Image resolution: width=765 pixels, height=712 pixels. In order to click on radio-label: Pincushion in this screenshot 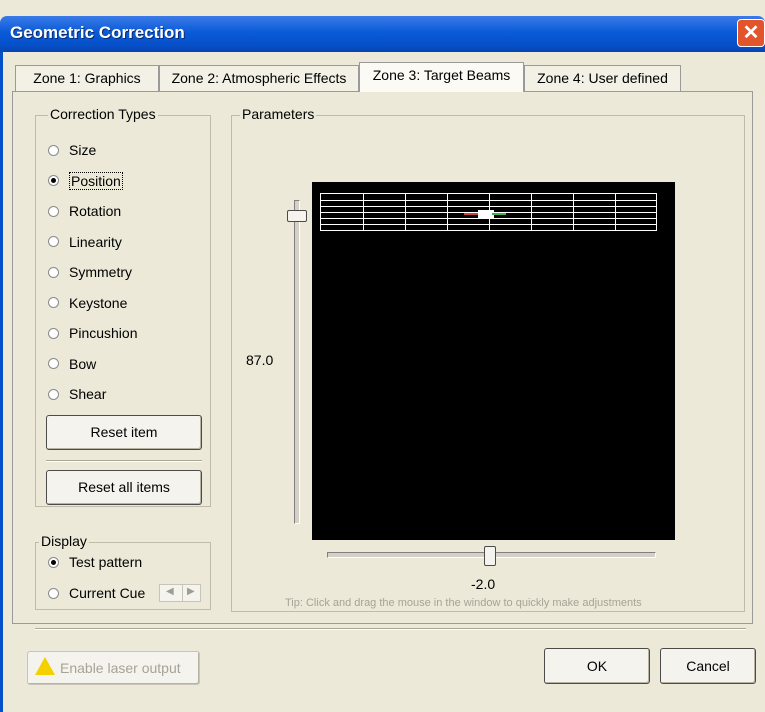, I will do `click(103, 333)`.